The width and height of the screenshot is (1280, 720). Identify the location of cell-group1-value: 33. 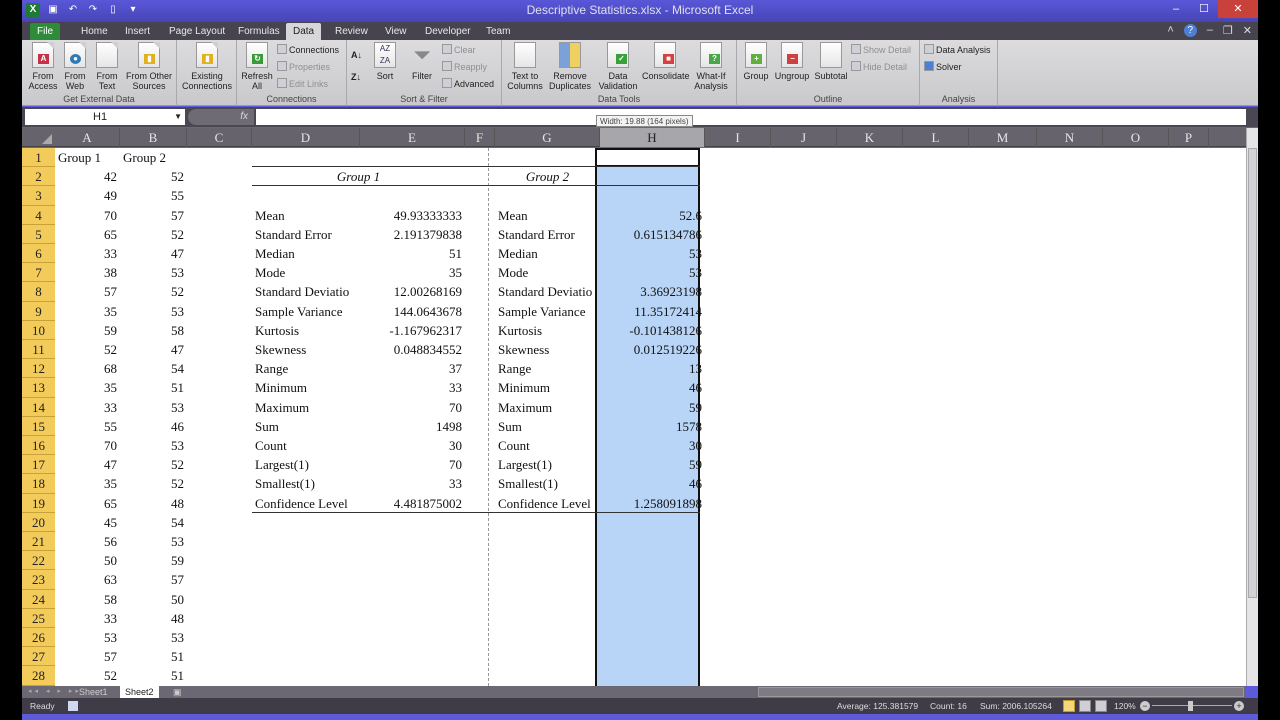
(87, 618).